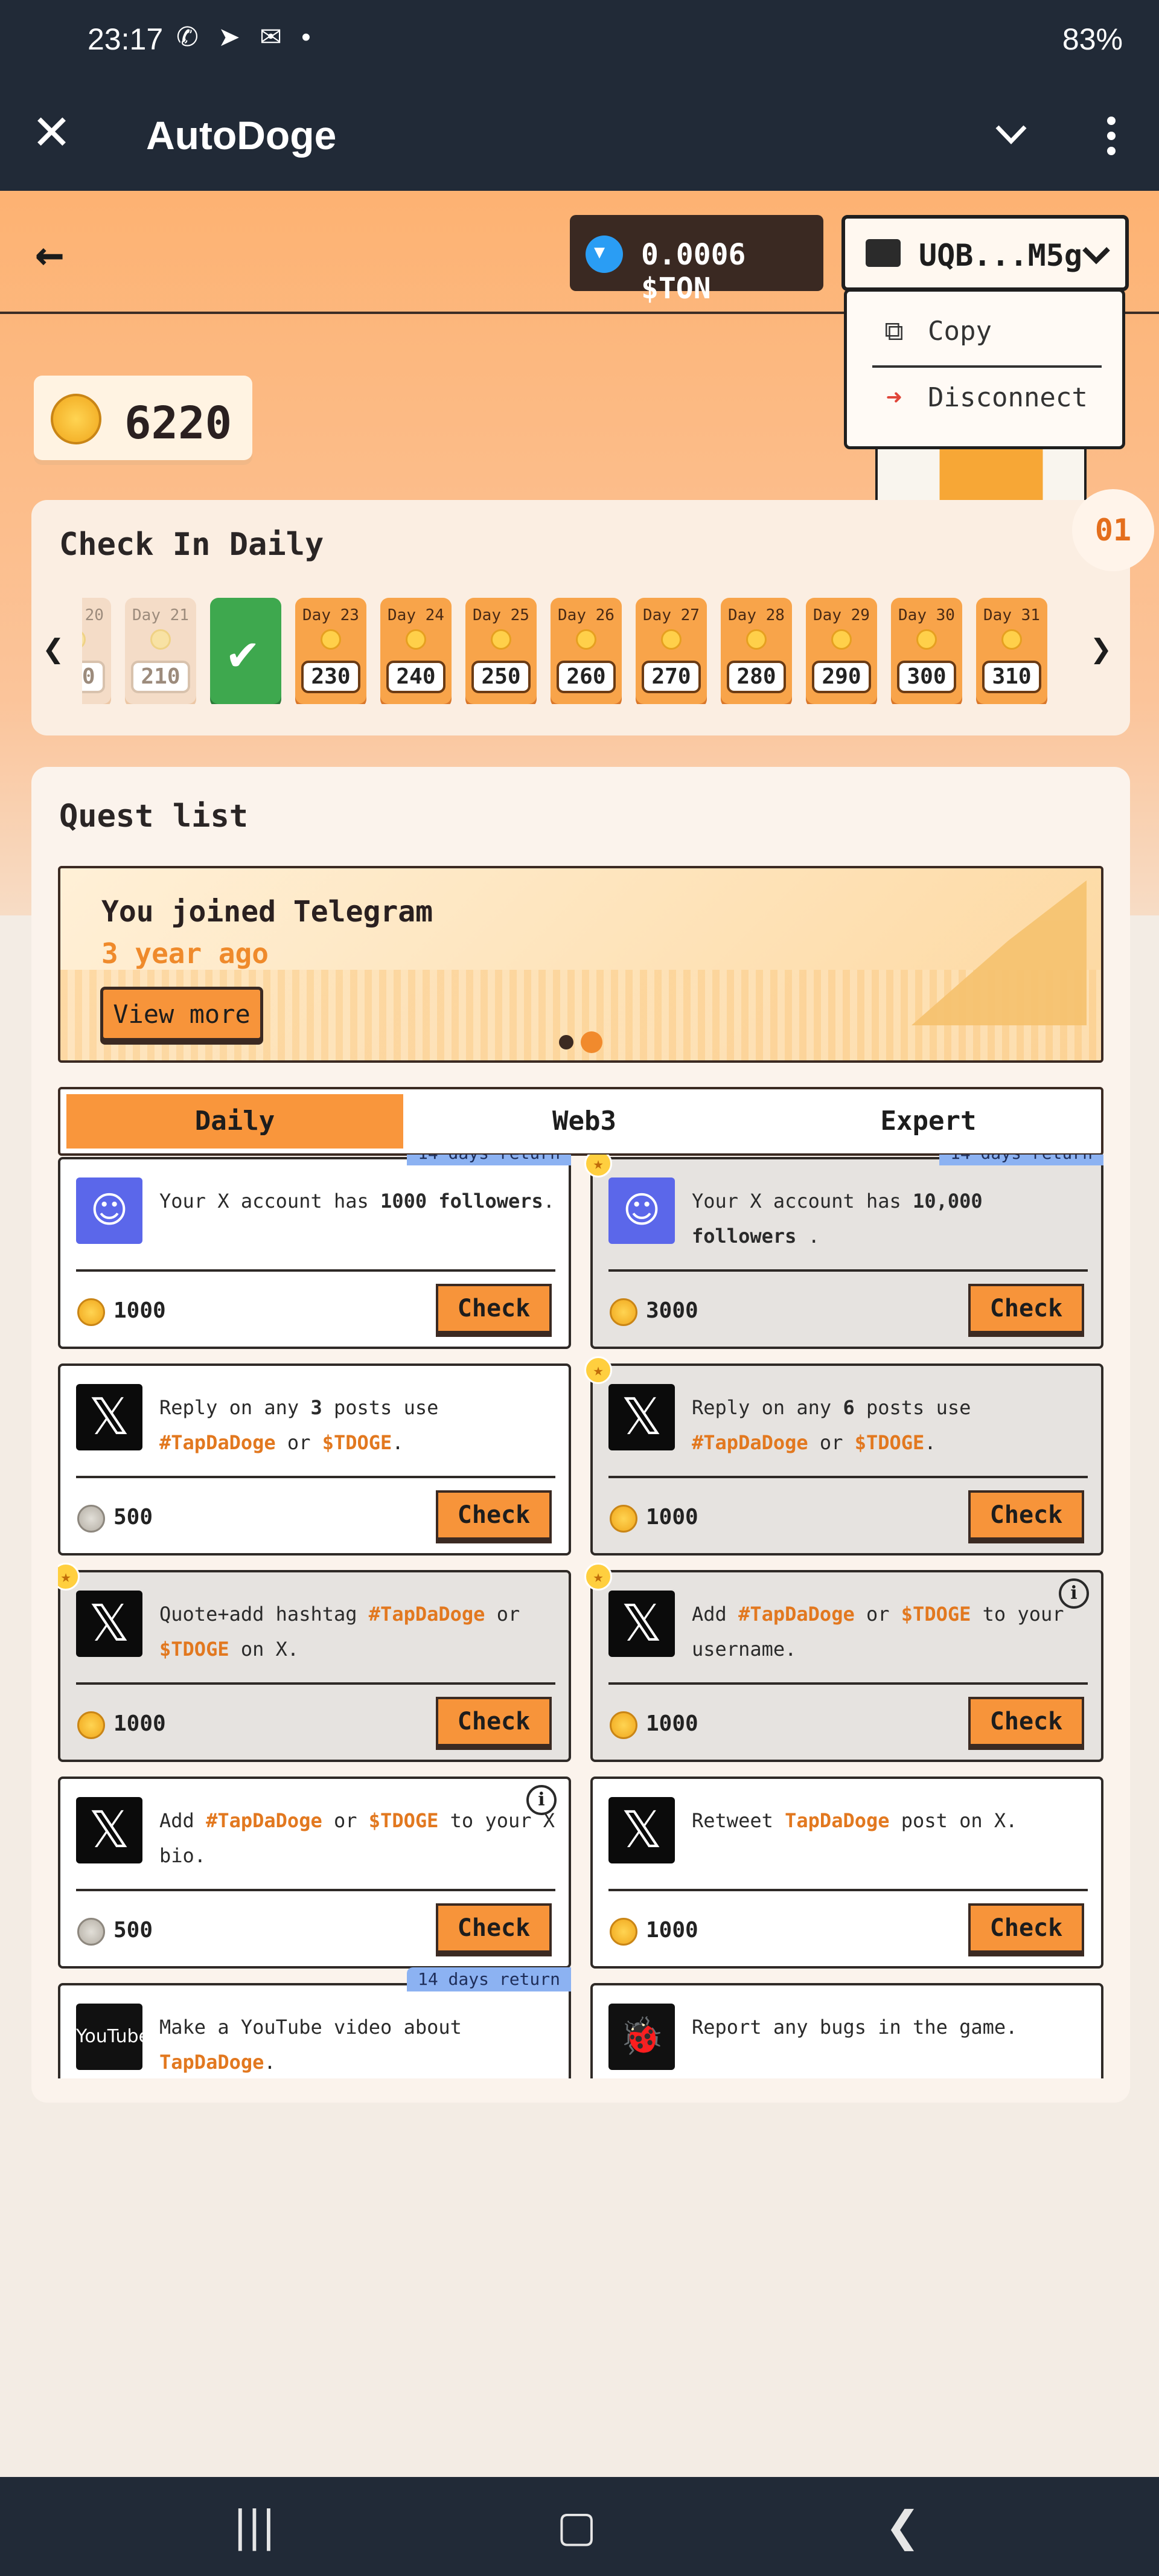 This screenshot has width=1159, height=2576. I want to click on battery-level: 83%, so click(1092, 39).